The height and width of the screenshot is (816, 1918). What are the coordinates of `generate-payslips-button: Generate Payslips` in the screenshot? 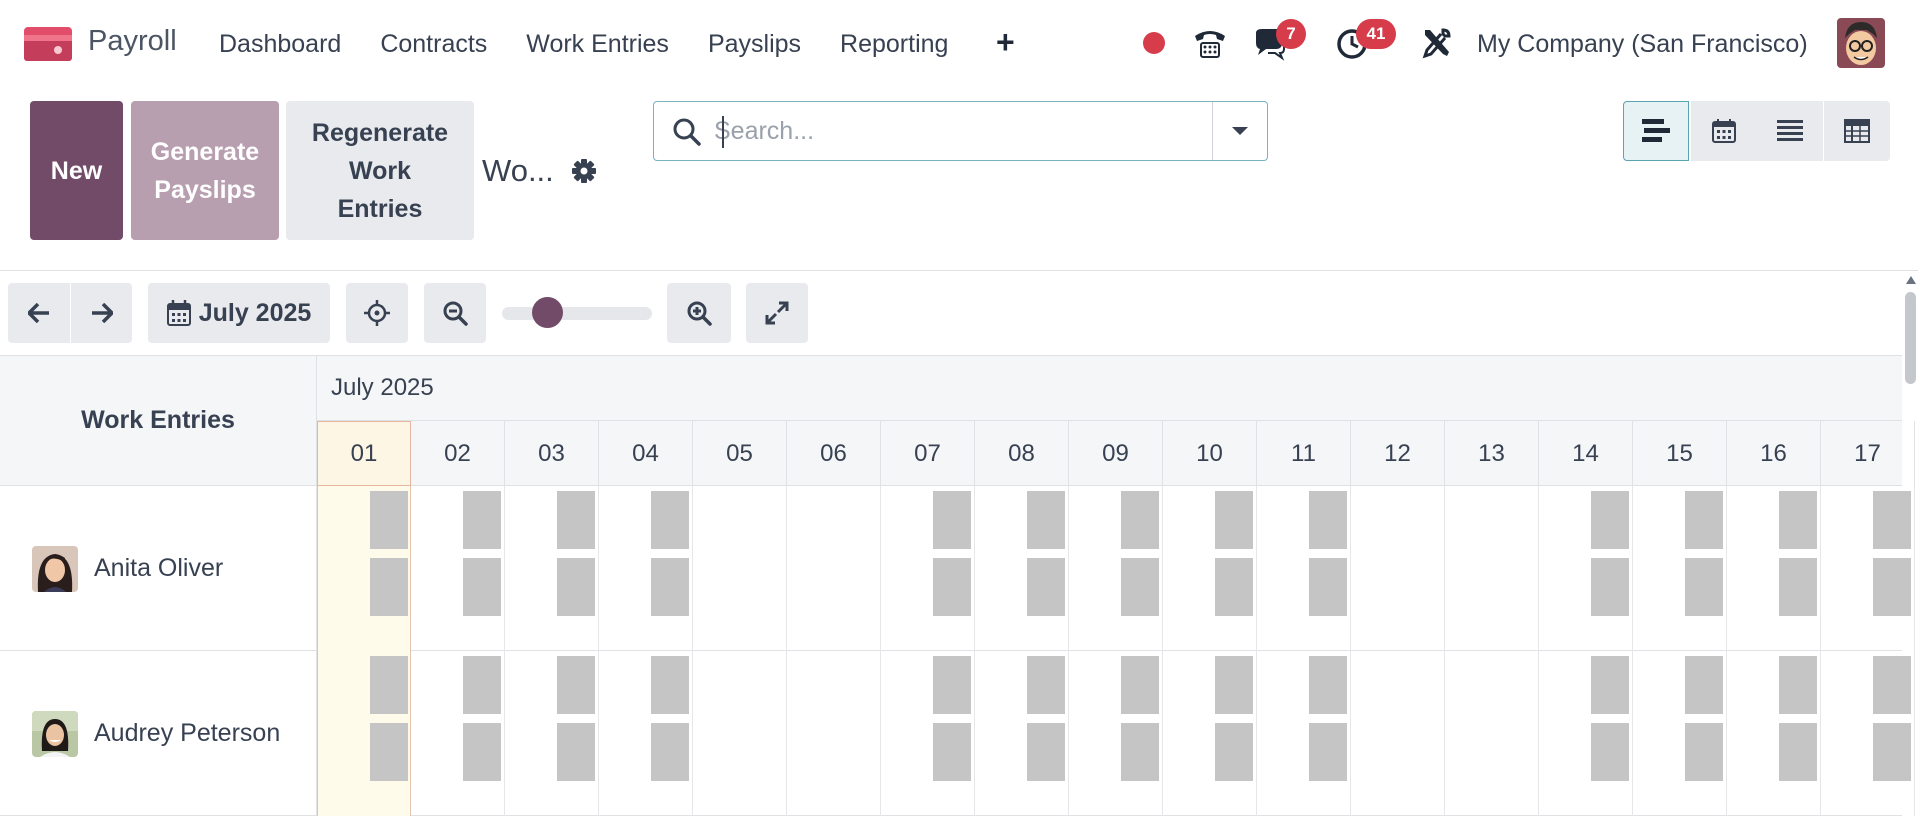 It's located at (205, 170).